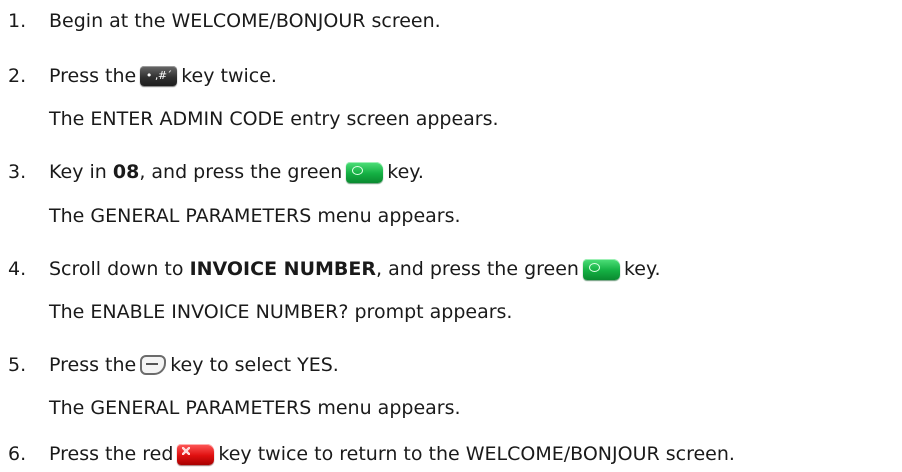 Image resolution: width=902 pixels, height=472 pixels. What do you see at coordinates (196, 454) in the screenshot?
I see `red-key-icon` at bounding box center [196, 454].